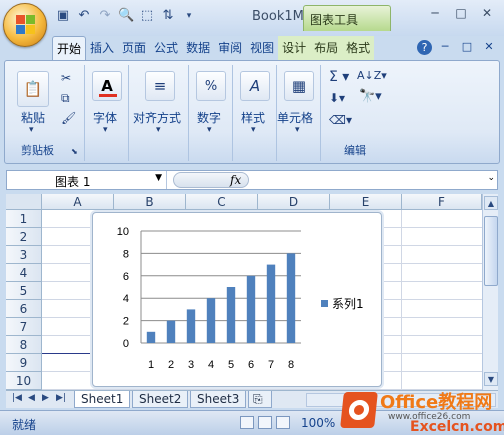 This screenshot has width=504, height=435. What do you see at coordinates (209, 130) in the screenshot?
I see `number-dropdown-icon: ▾` at bounding box center [209, 130].